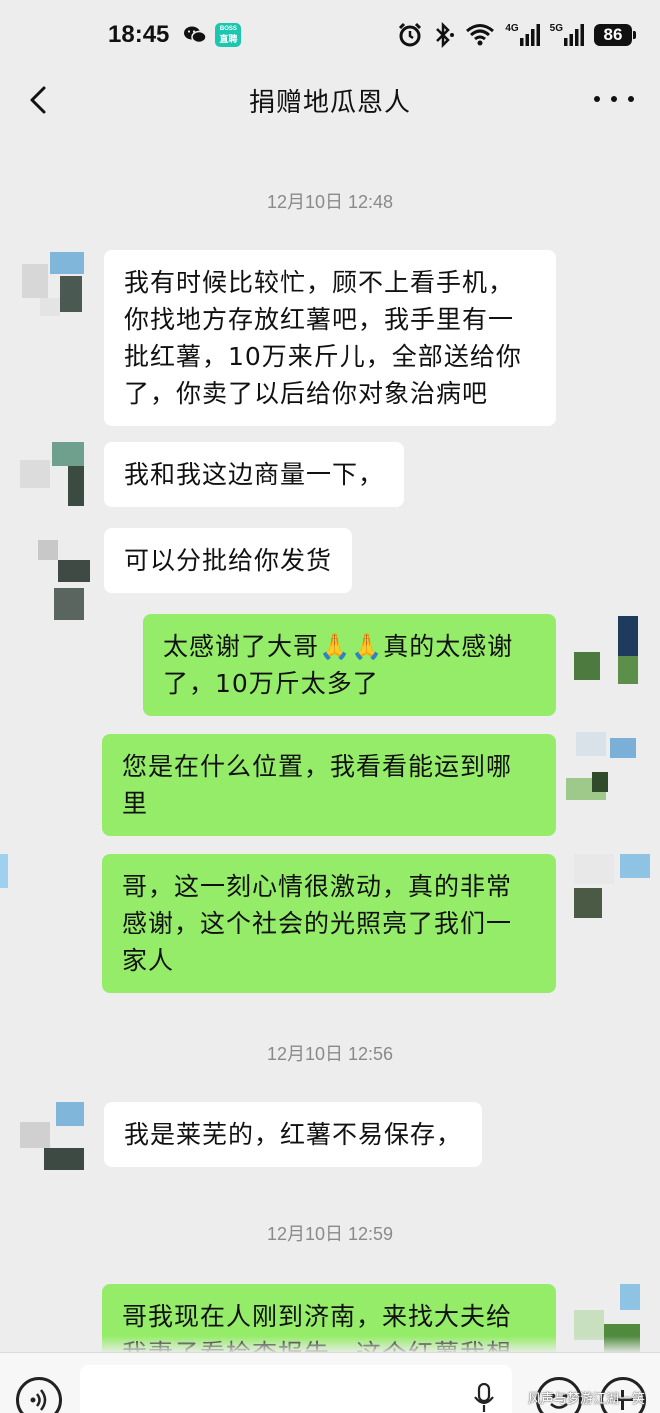 The width and height of the screenshot is (660, 1413). I want to click on incoming-message: 我是莱芜的，红薯不易保存，, so click(293, 1134).